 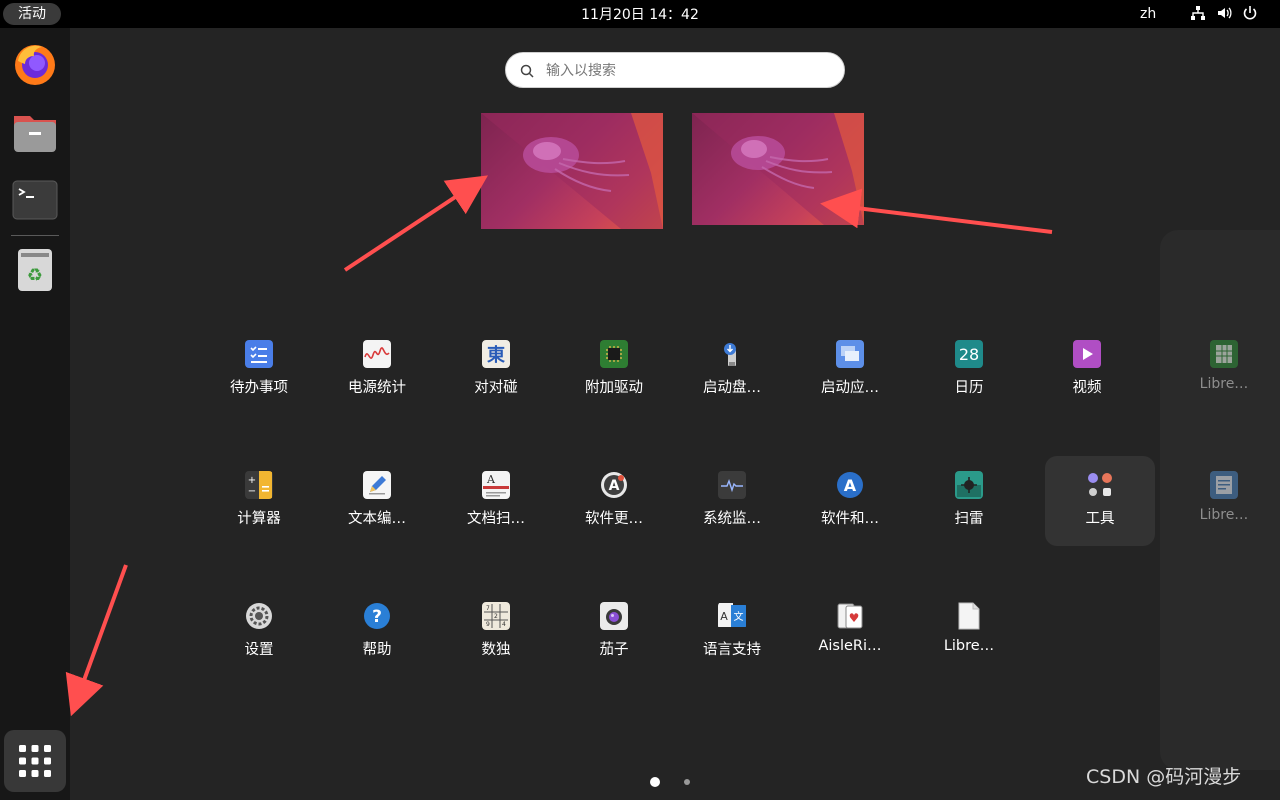 I want to click on top-bar: 活动 11月20日 14：42 zh, so click(x=640, y=14).